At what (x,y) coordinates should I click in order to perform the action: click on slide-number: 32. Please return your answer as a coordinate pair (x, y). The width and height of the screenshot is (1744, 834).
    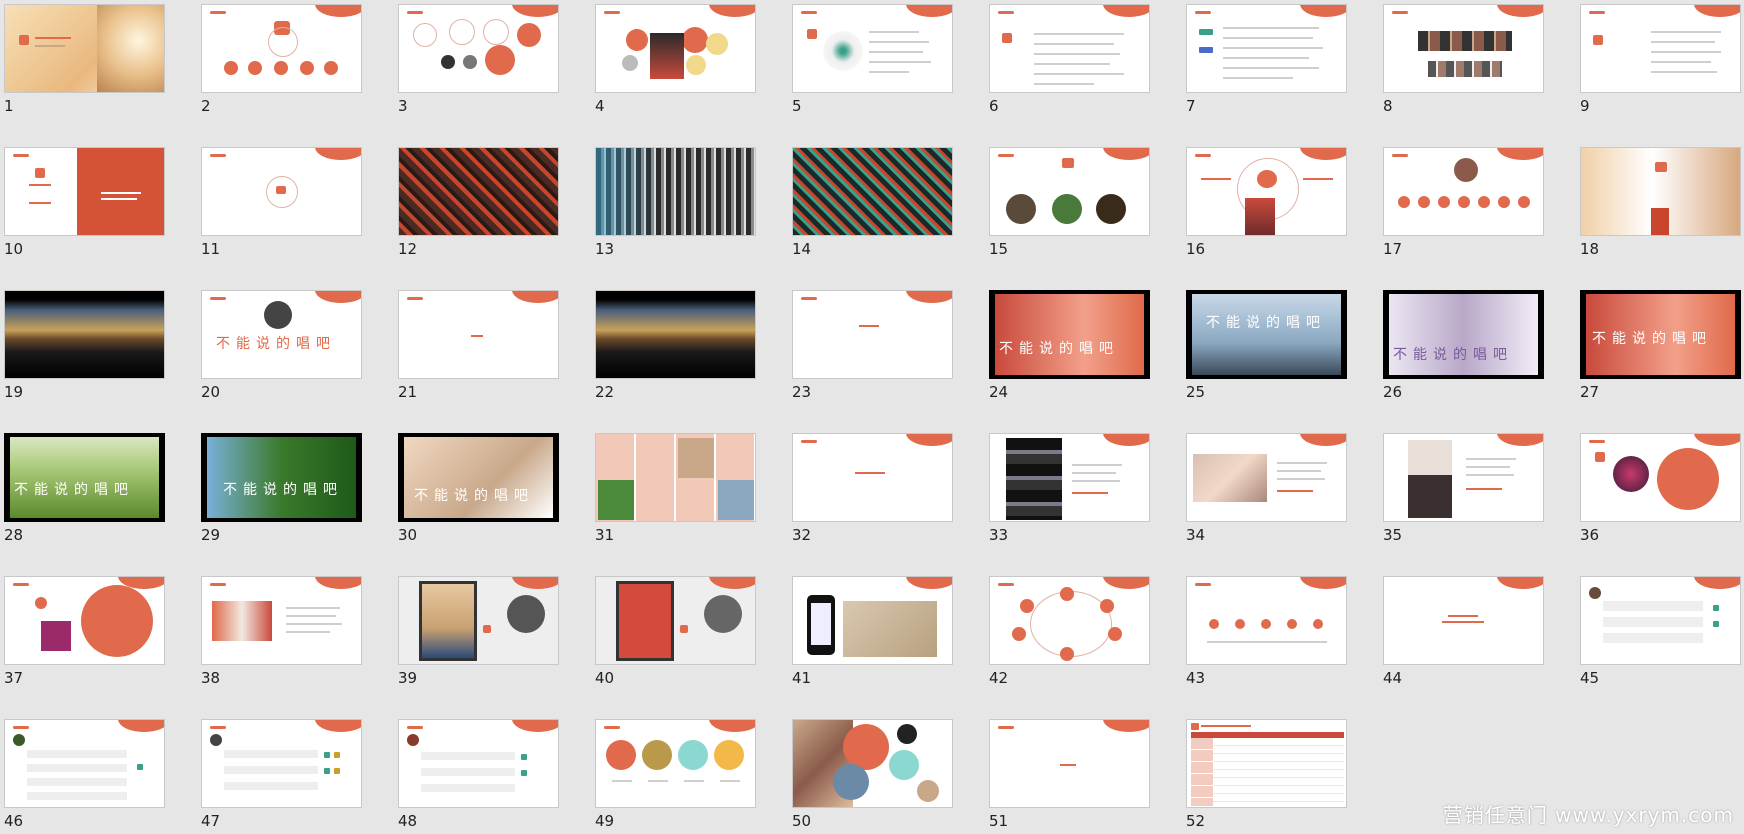
    Looking at the image, I should click on (802, 535).